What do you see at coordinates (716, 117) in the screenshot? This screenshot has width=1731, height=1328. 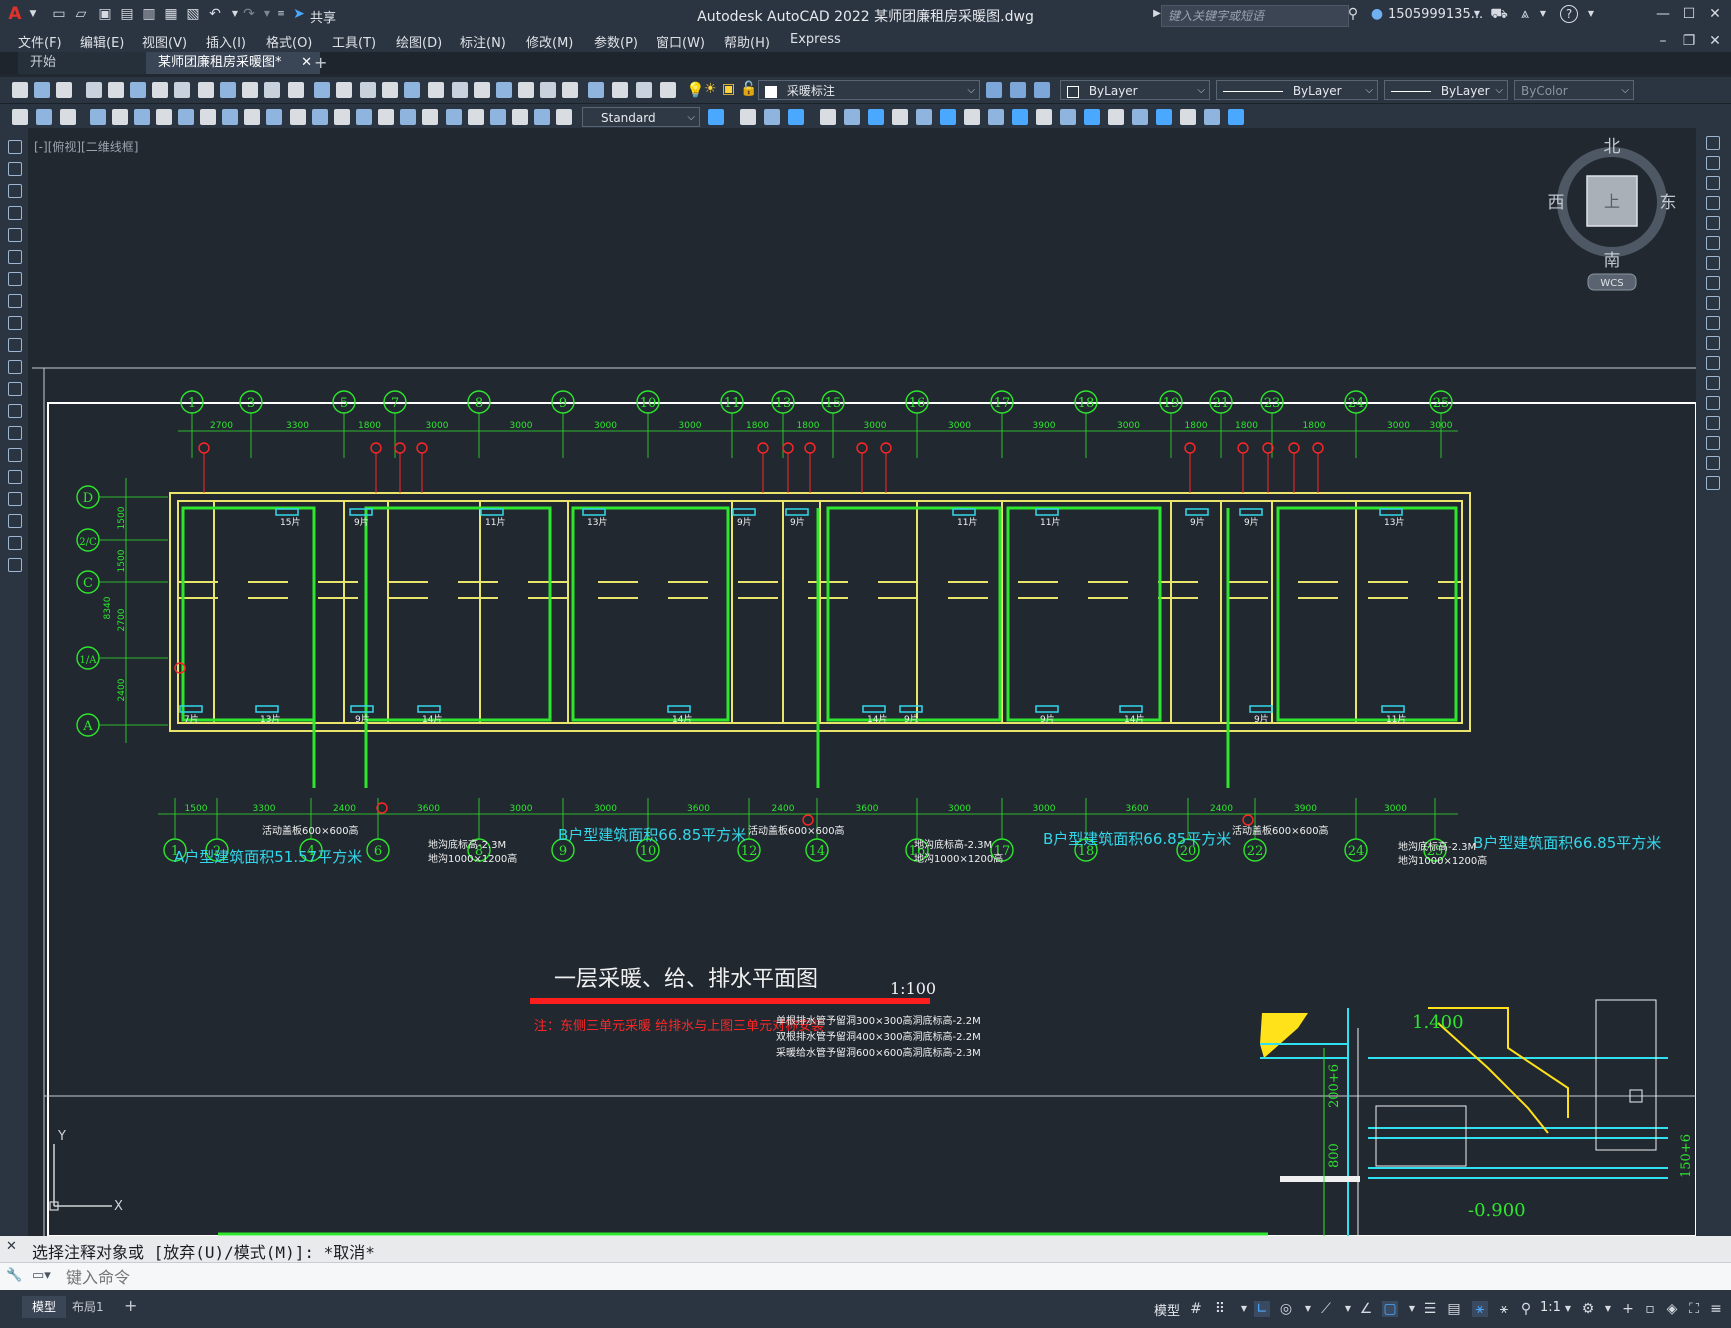 I see `text-style-settings-icon` at bounding box center [716, 117].